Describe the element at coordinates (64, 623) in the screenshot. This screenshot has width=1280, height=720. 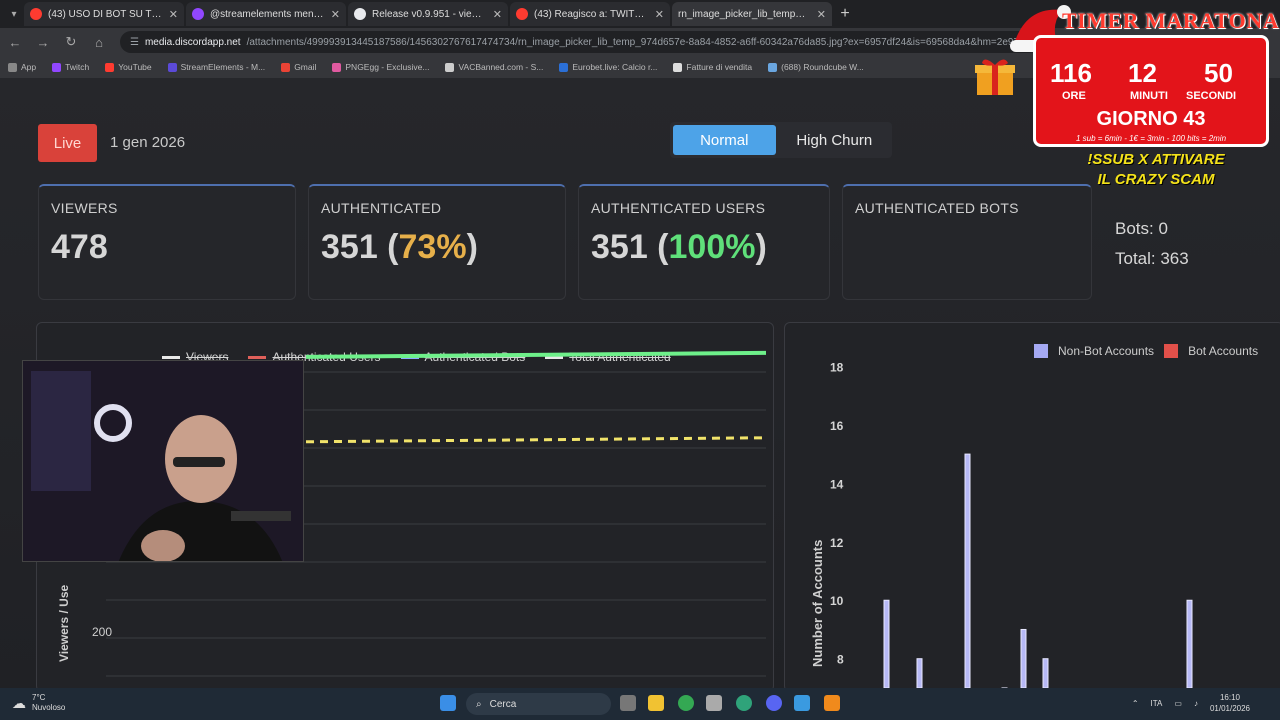
I see `left-y-axis-label: Viewers / Use` at that location.